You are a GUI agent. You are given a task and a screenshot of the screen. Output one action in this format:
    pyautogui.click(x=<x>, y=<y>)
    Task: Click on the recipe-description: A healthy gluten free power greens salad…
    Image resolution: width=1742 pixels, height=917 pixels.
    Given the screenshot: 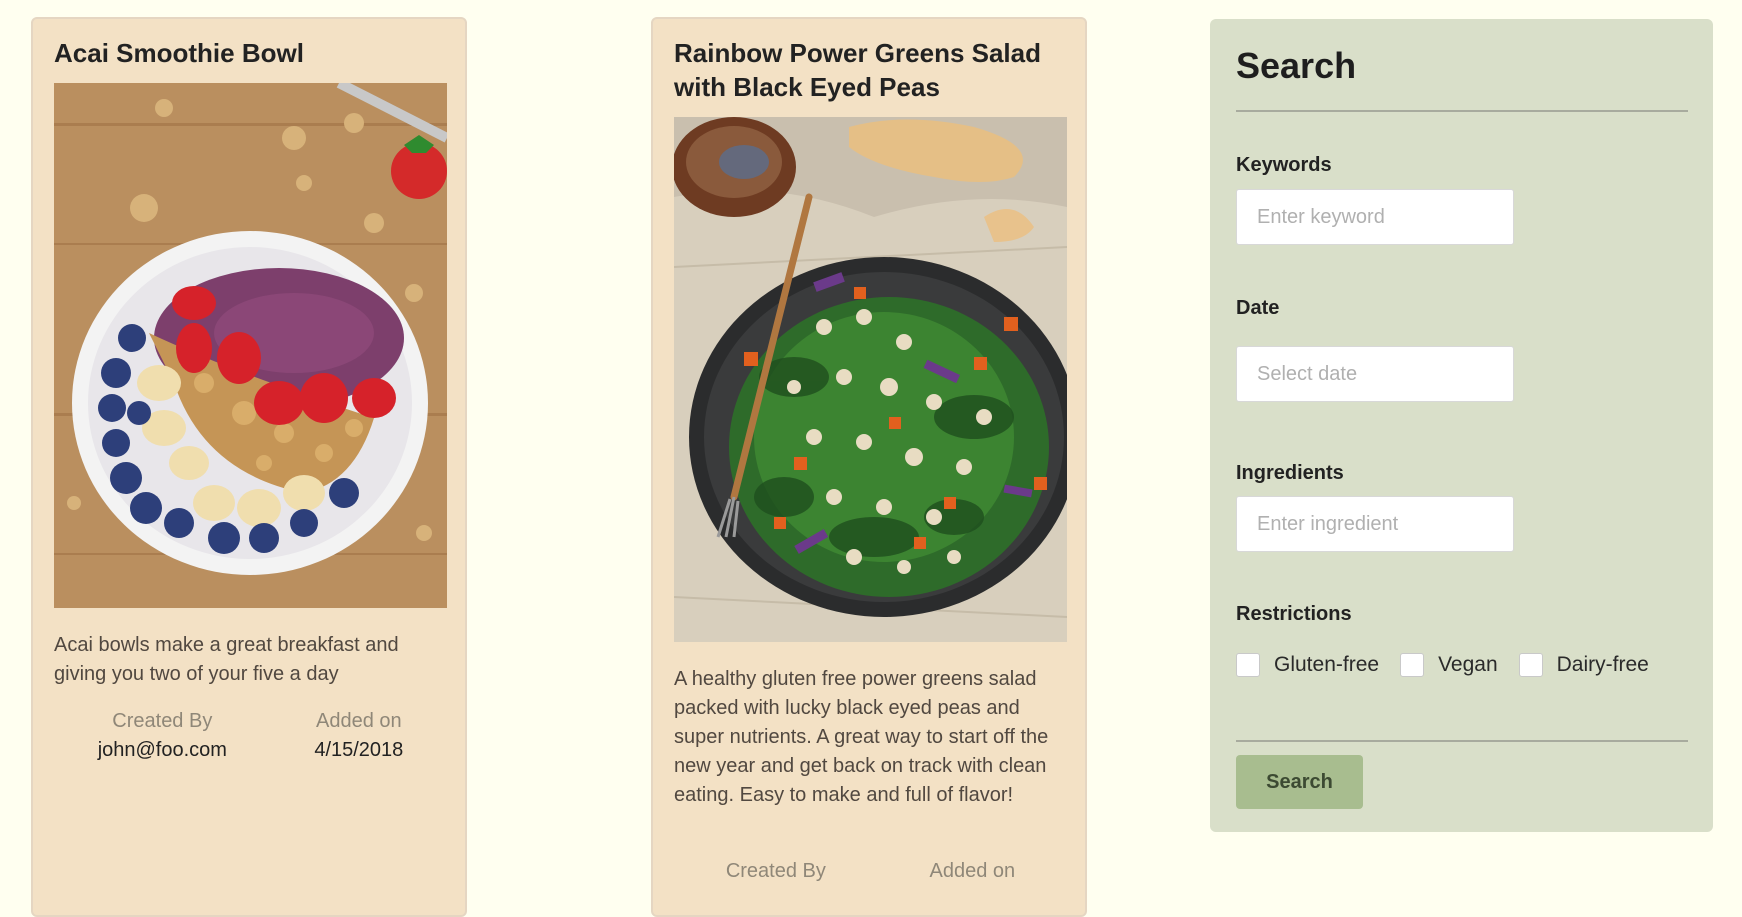 What is the action you would take?
    pyautogui.click(x=861, y=737)
    